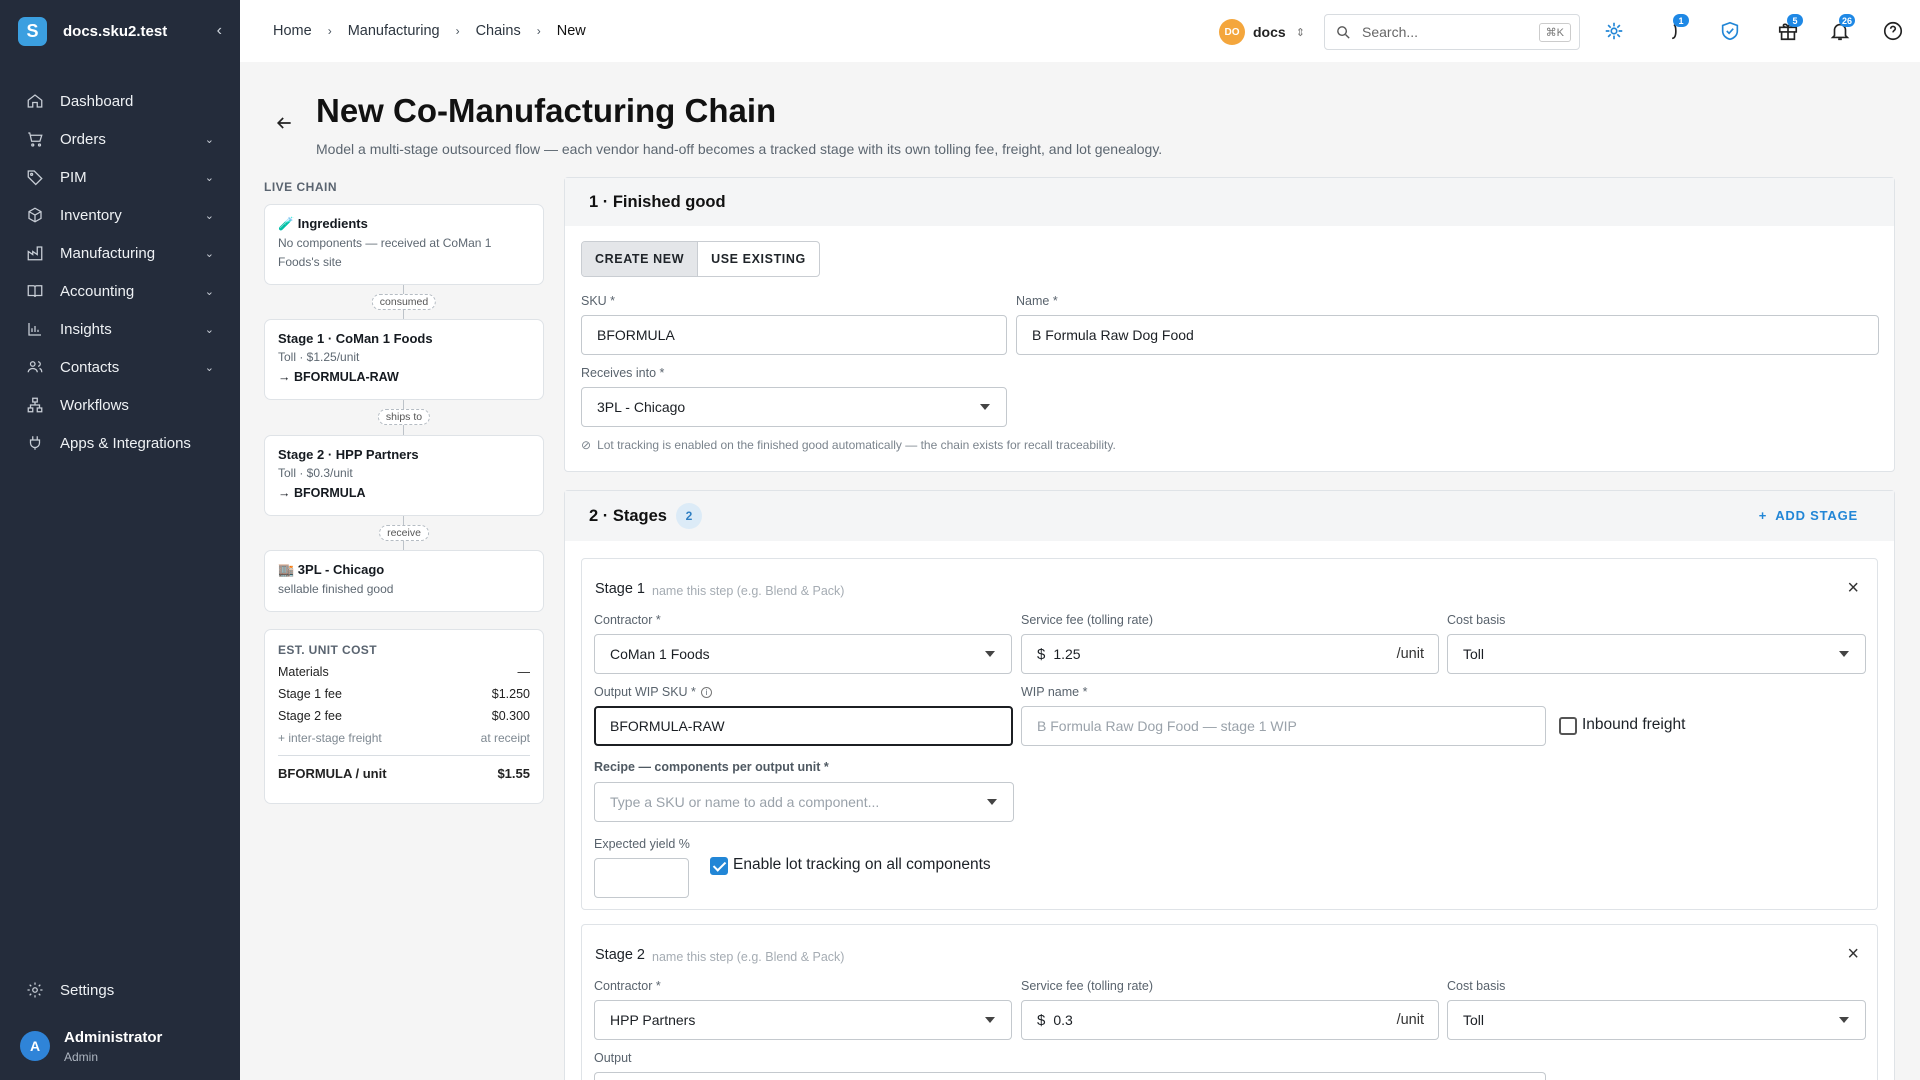 Image resolution: width=1920 pixels, height=1080 pixels. What do you see at coordinates (620, 955) in the screenshot?
I see `stage-title: Stage 2` at bounding box center [620, 955].